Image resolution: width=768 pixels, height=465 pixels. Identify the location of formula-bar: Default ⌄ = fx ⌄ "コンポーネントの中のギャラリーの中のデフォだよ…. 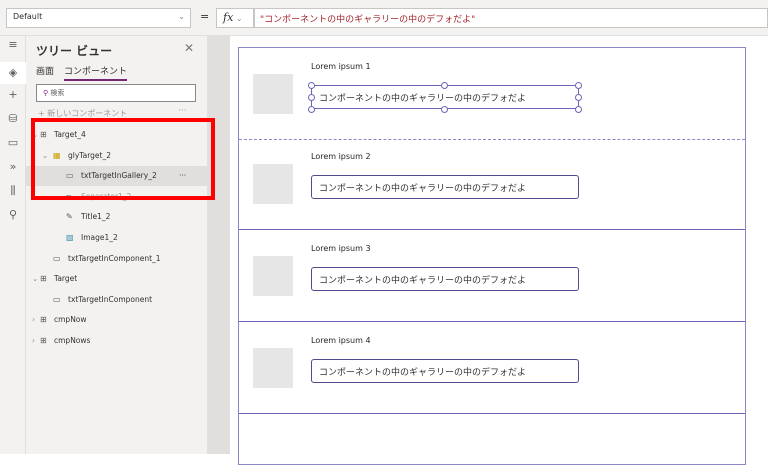
(384, 18).